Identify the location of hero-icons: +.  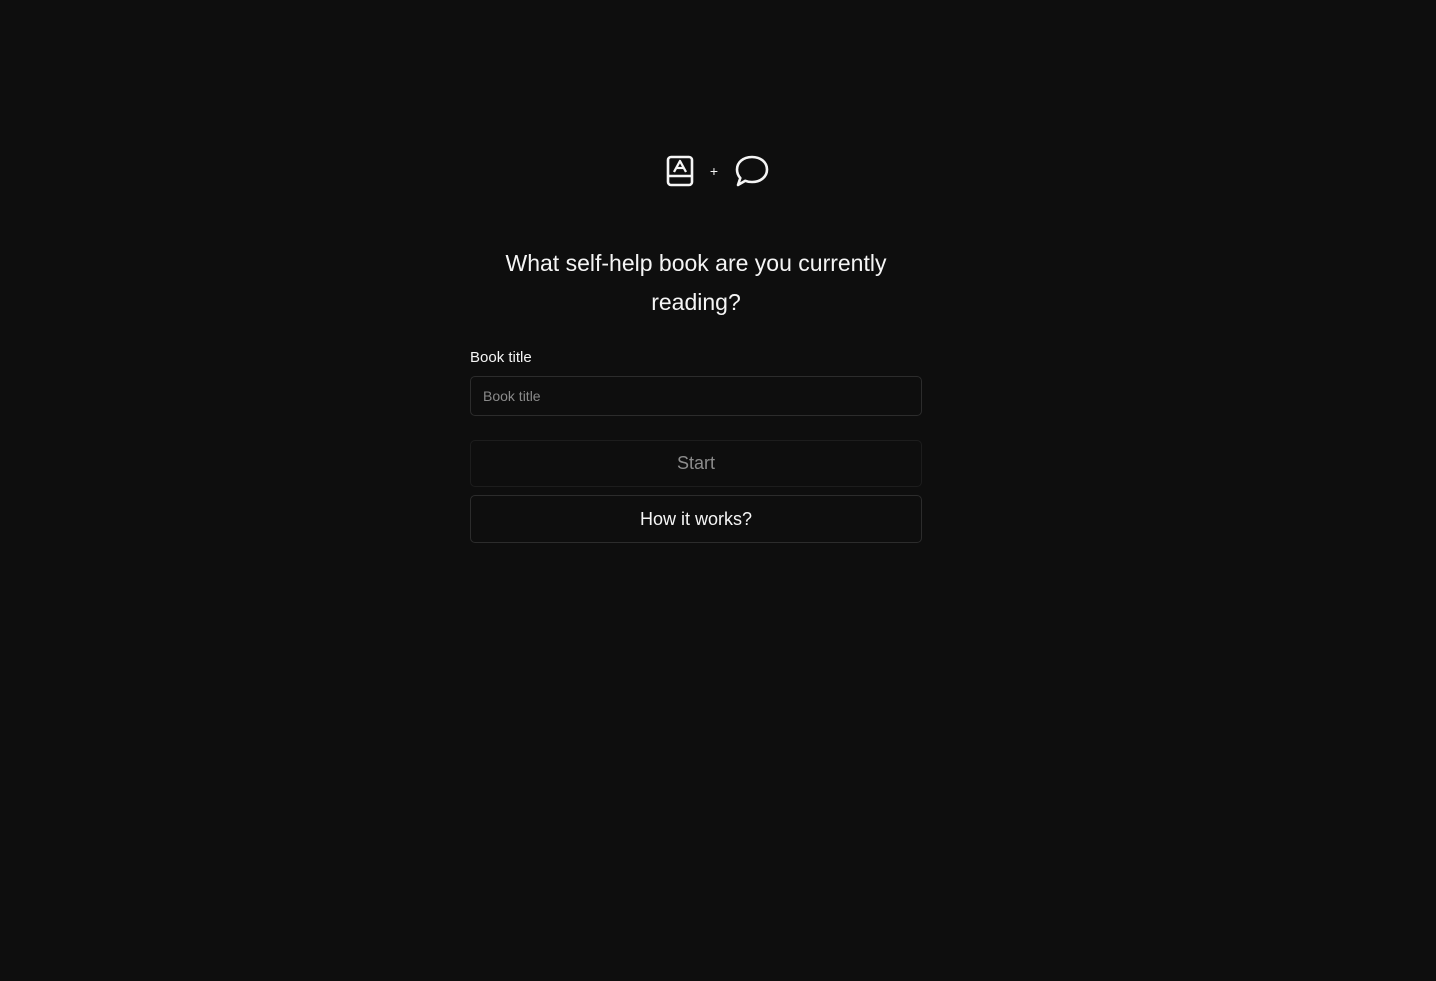
(718, 171).